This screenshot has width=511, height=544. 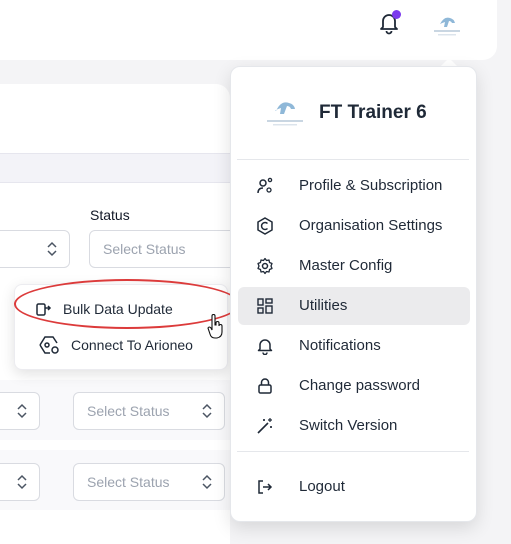 What do you see at coordinates (359, 385) in the screenshot?
I see `menu-item-label: Change password` at bounding box center [359, 385].